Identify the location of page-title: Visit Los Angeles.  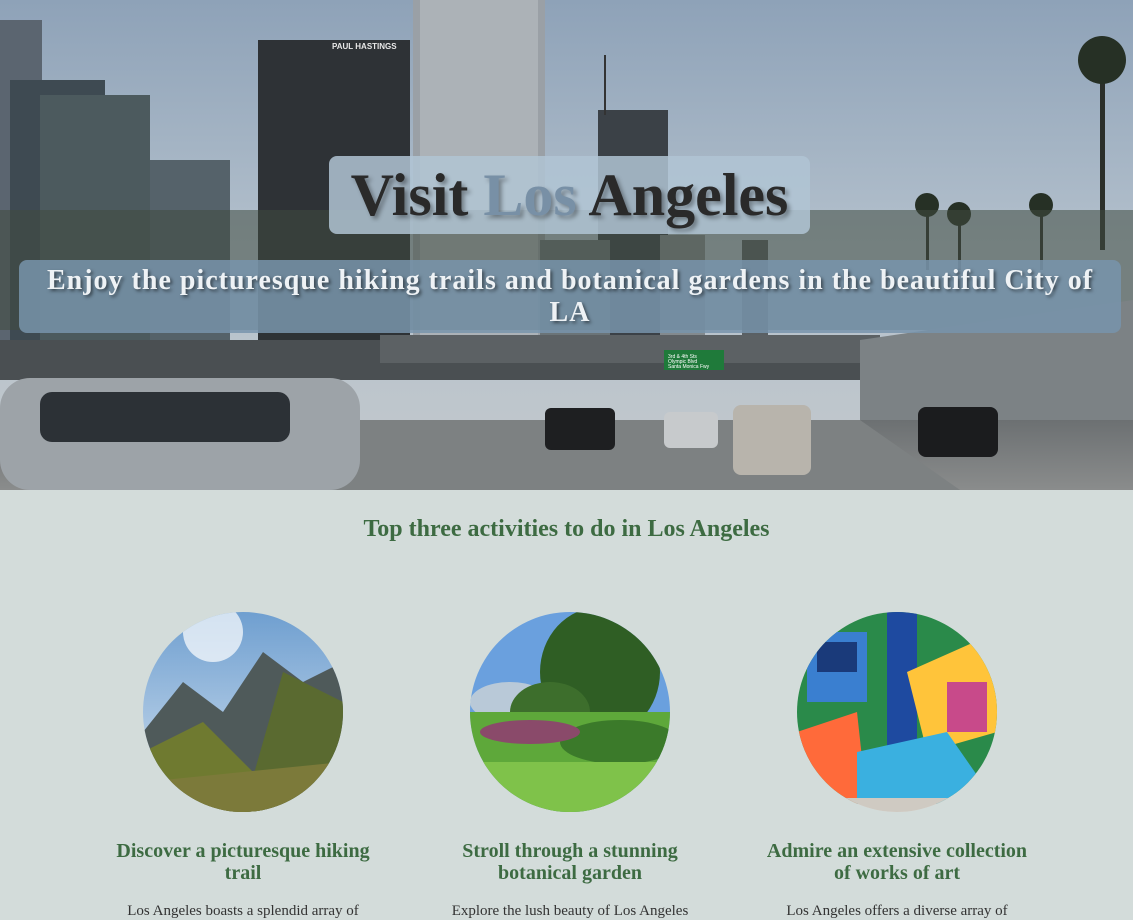
(570, 195).